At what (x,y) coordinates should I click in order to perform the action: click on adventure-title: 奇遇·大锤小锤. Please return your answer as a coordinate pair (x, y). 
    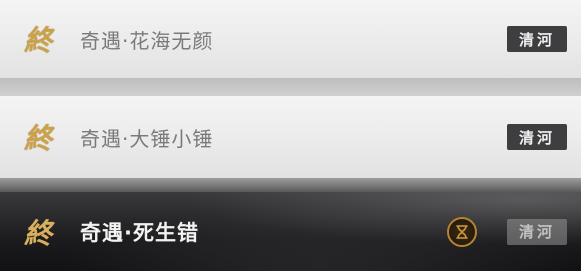
    Looking at the image, I should click on (147, 138).